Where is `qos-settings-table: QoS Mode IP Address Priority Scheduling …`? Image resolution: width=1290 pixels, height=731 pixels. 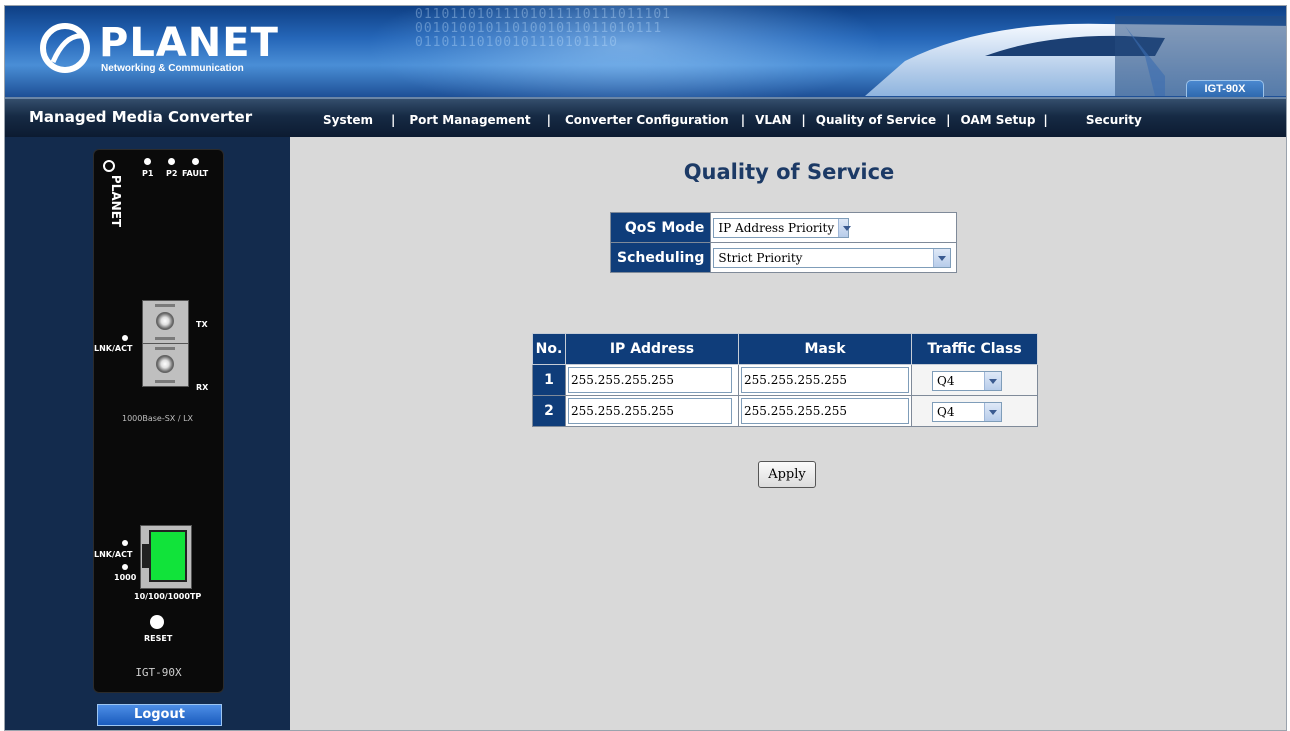 qos-settings-table: QoS Mode IP Address Priority Scheduling … is located at coordinates (783, 242).